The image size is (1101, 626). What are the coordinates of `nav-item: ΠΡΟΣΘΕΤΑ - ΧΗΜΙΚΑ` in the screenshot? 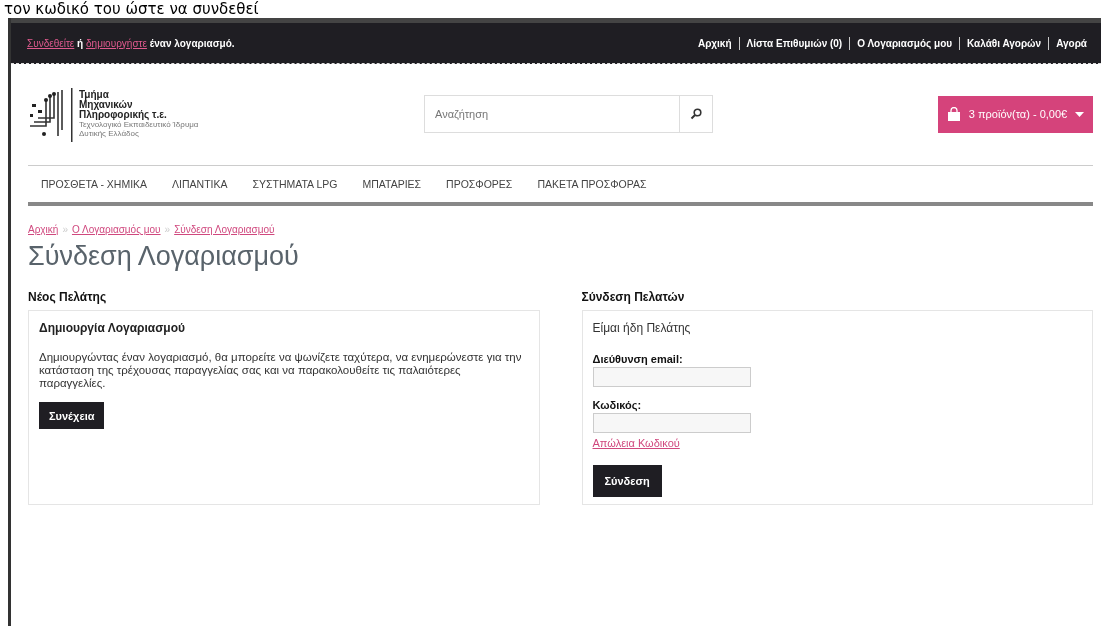 It's located at (94, 184).